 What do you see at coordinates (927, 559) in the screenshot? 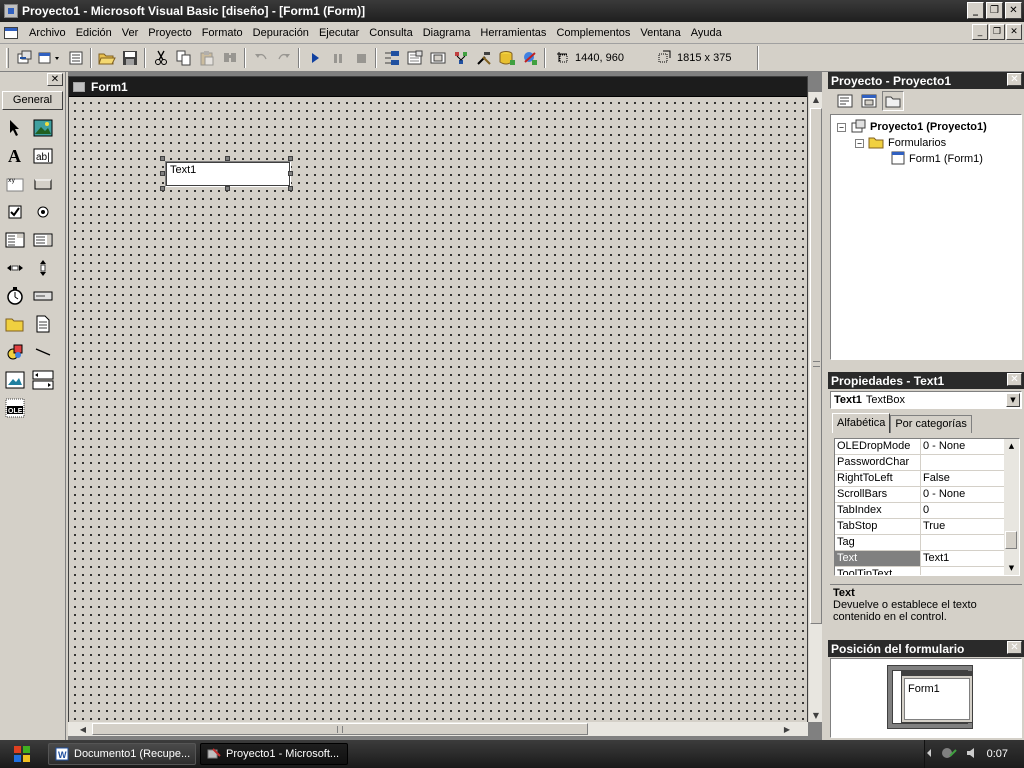
I see `property-row-selected: Text Text1` at bounding box center [927, 559].